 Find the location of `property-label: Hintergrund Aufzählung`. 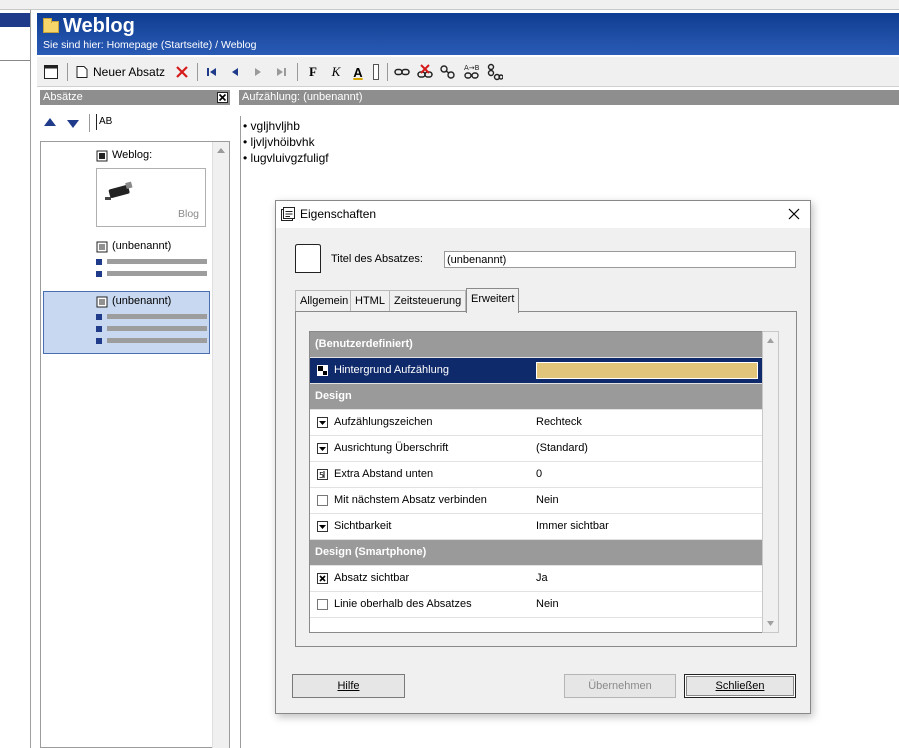

property-label: Hintergrund Aufzählung is located at coordinates (391, 370).